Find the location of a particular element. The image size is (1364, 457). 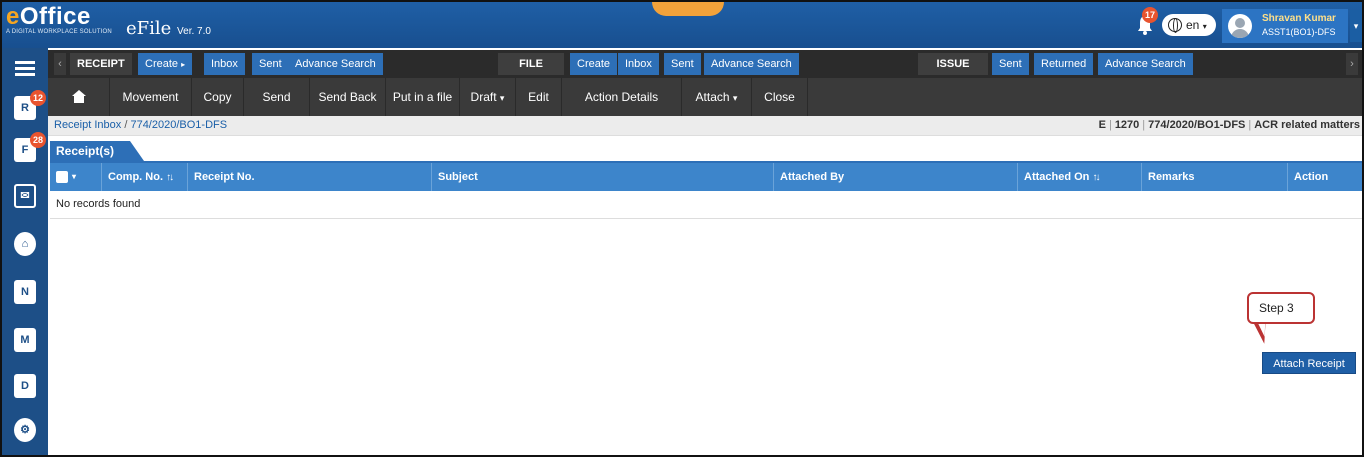

sidebar-item-file: F 28 is located at coordinates (25, 150).